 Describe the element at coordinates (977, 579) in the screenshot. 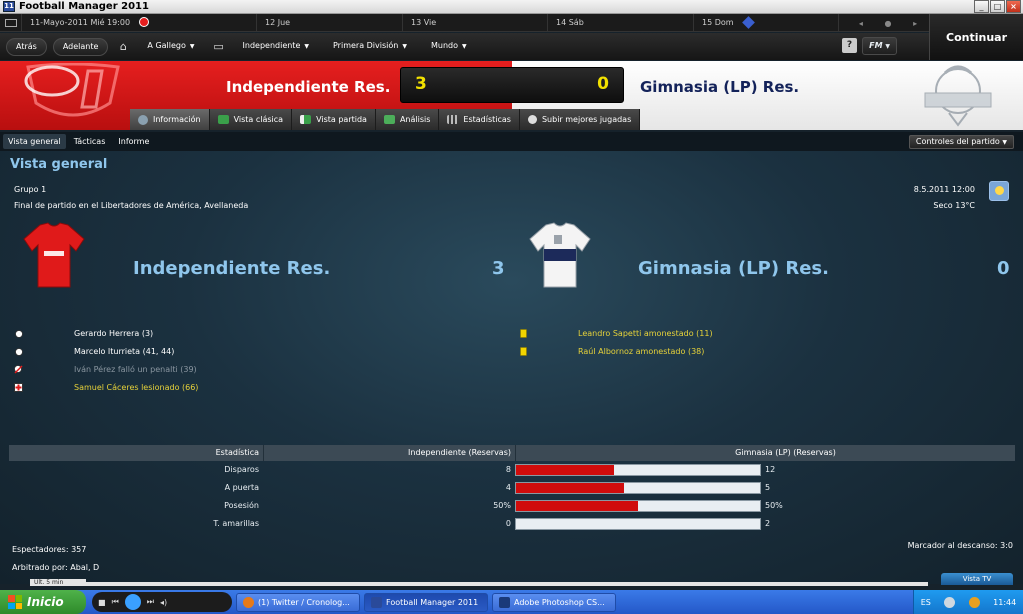

I see `tv-view-button: Vista TV` at that location.